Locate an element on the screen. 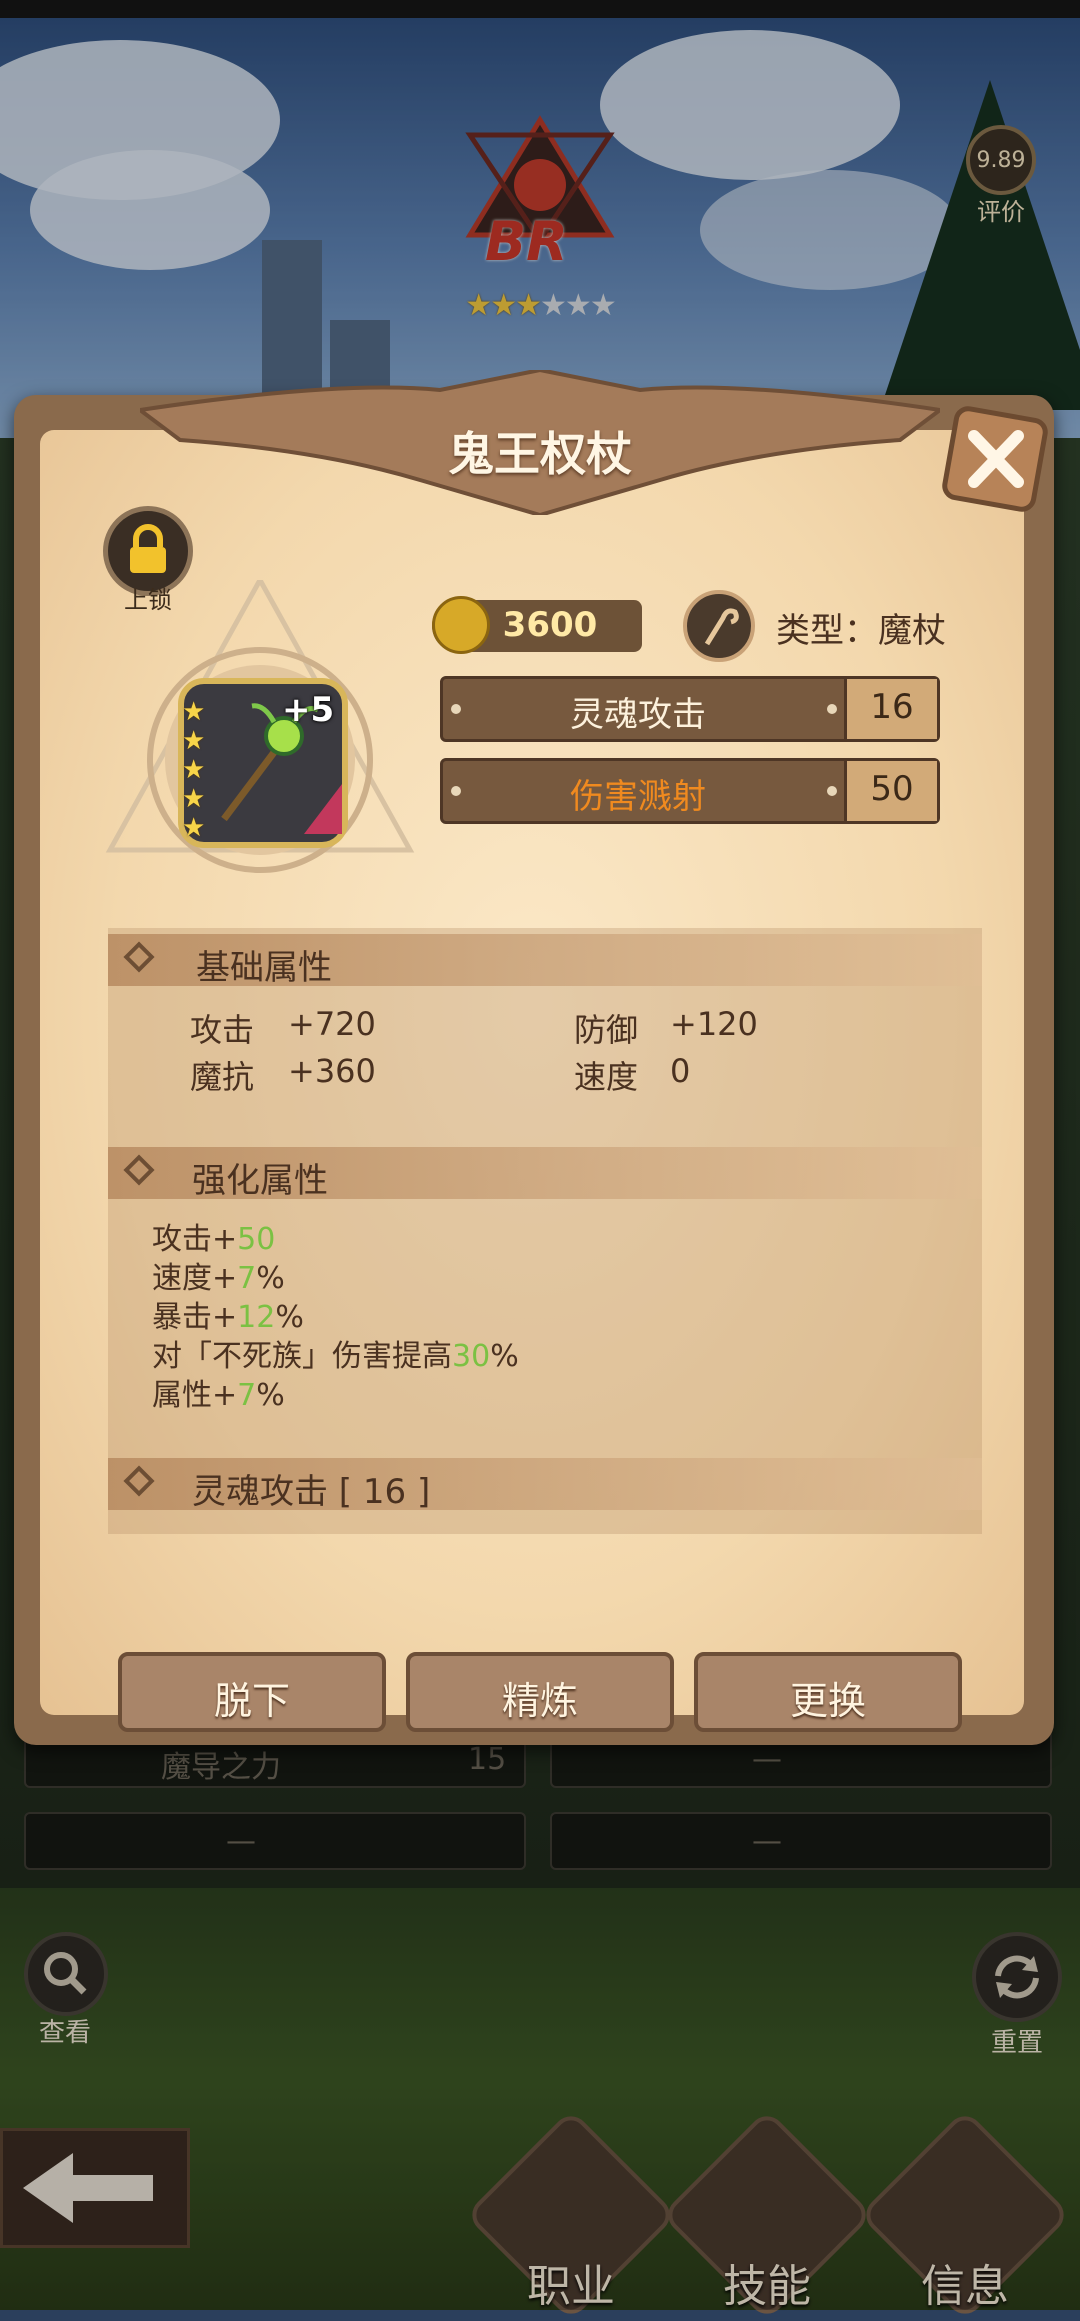  item-type: 类型：魔杖 is located at coordinates (861, 631).